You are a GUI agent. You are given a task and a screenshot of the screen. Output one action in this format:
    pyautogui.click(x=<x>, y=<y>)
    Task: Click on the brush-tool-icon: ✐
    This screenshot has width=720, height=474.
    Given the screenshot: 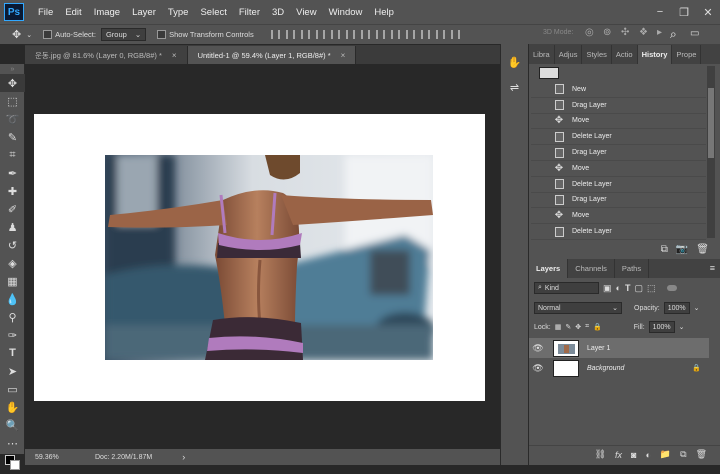 What is the action you would take?
    pyautogui.click(x=12, y=209)
    